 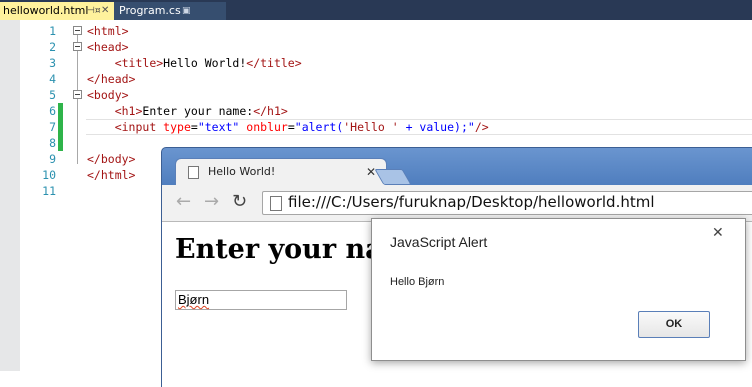 I want to click on name-input: Bjørn, so click(x=261, y=300).